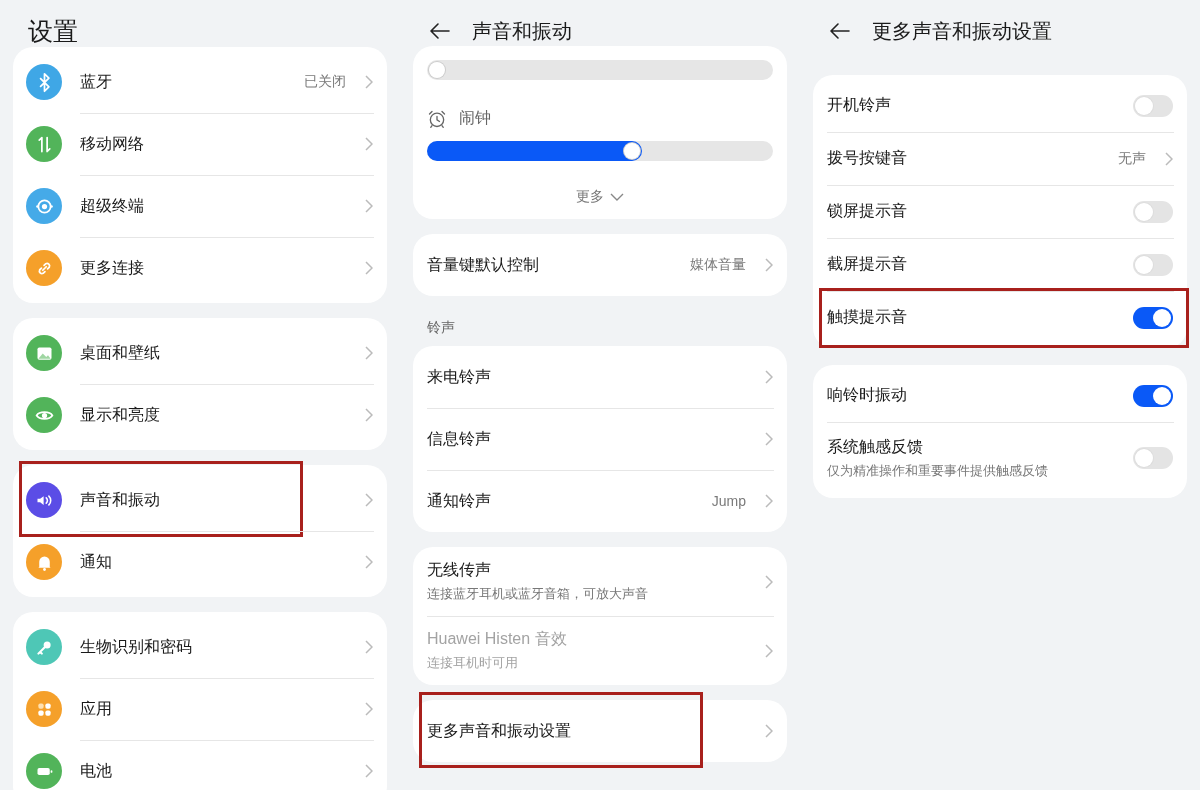  I want to click on row-label: 锁屏提示音, so click(867, 211).